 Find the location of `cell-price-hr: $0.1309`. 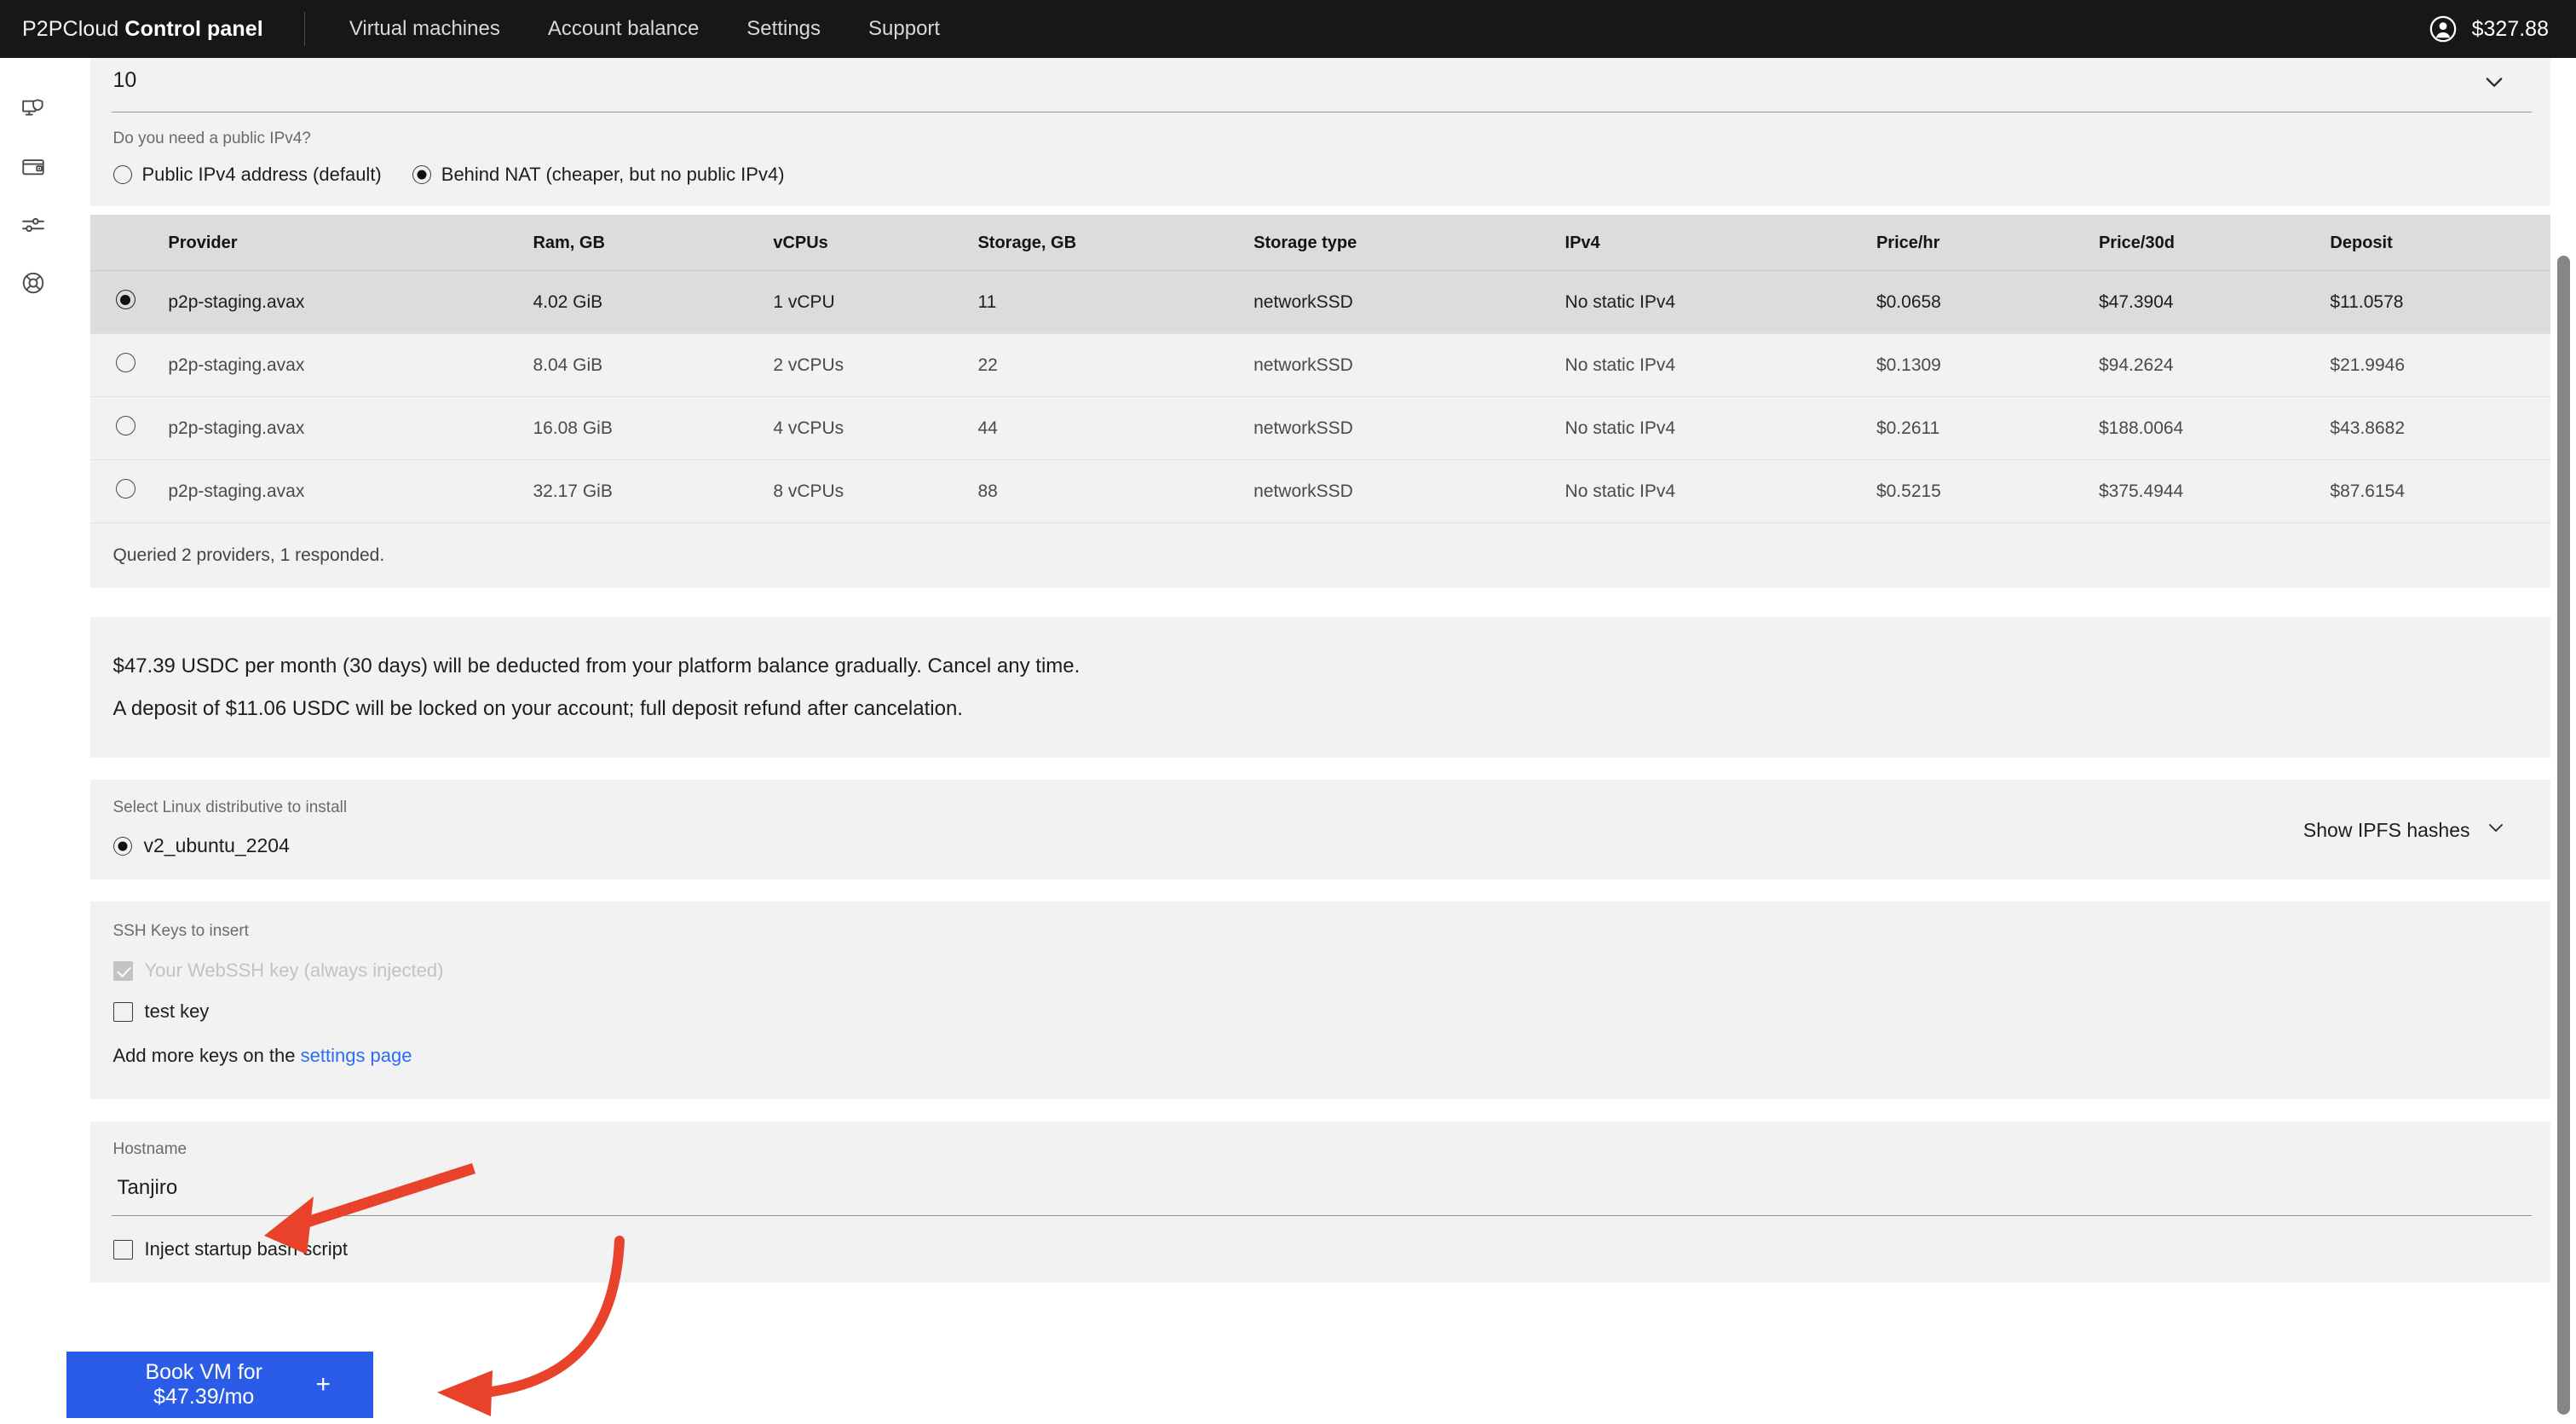

cell-price-hr: $0.1309 is located at coordinates (1987, 365).